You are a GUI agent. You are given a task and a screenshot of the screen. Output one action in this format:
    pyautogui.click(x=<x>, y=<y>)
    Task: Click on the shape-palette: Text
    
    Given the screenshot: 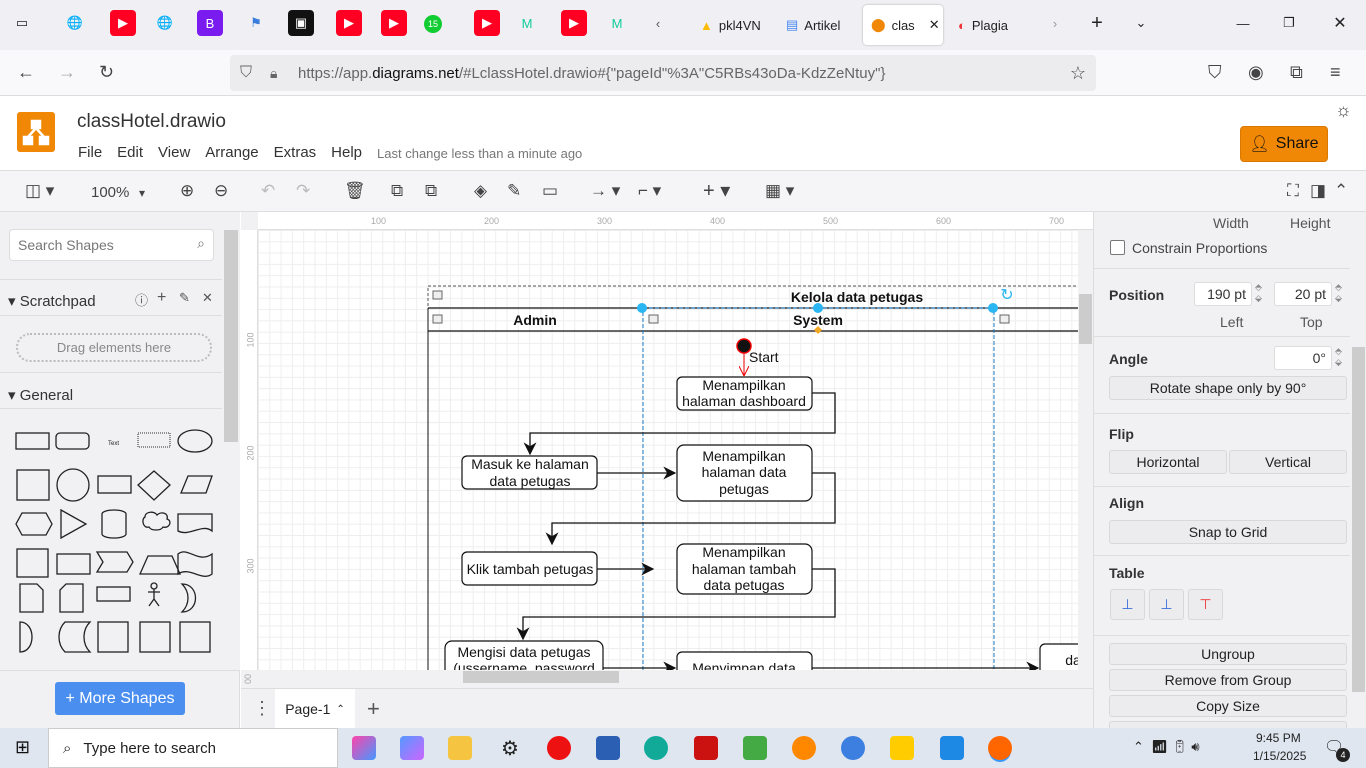 What is the action you would take?
    pyautogui.click(x=115, y=547)
    